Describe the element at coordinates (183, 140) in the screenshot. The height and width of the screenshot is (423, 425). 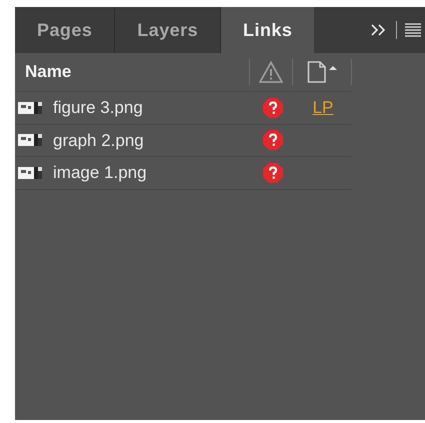
I see `link-row: graph 2.png` at that location.